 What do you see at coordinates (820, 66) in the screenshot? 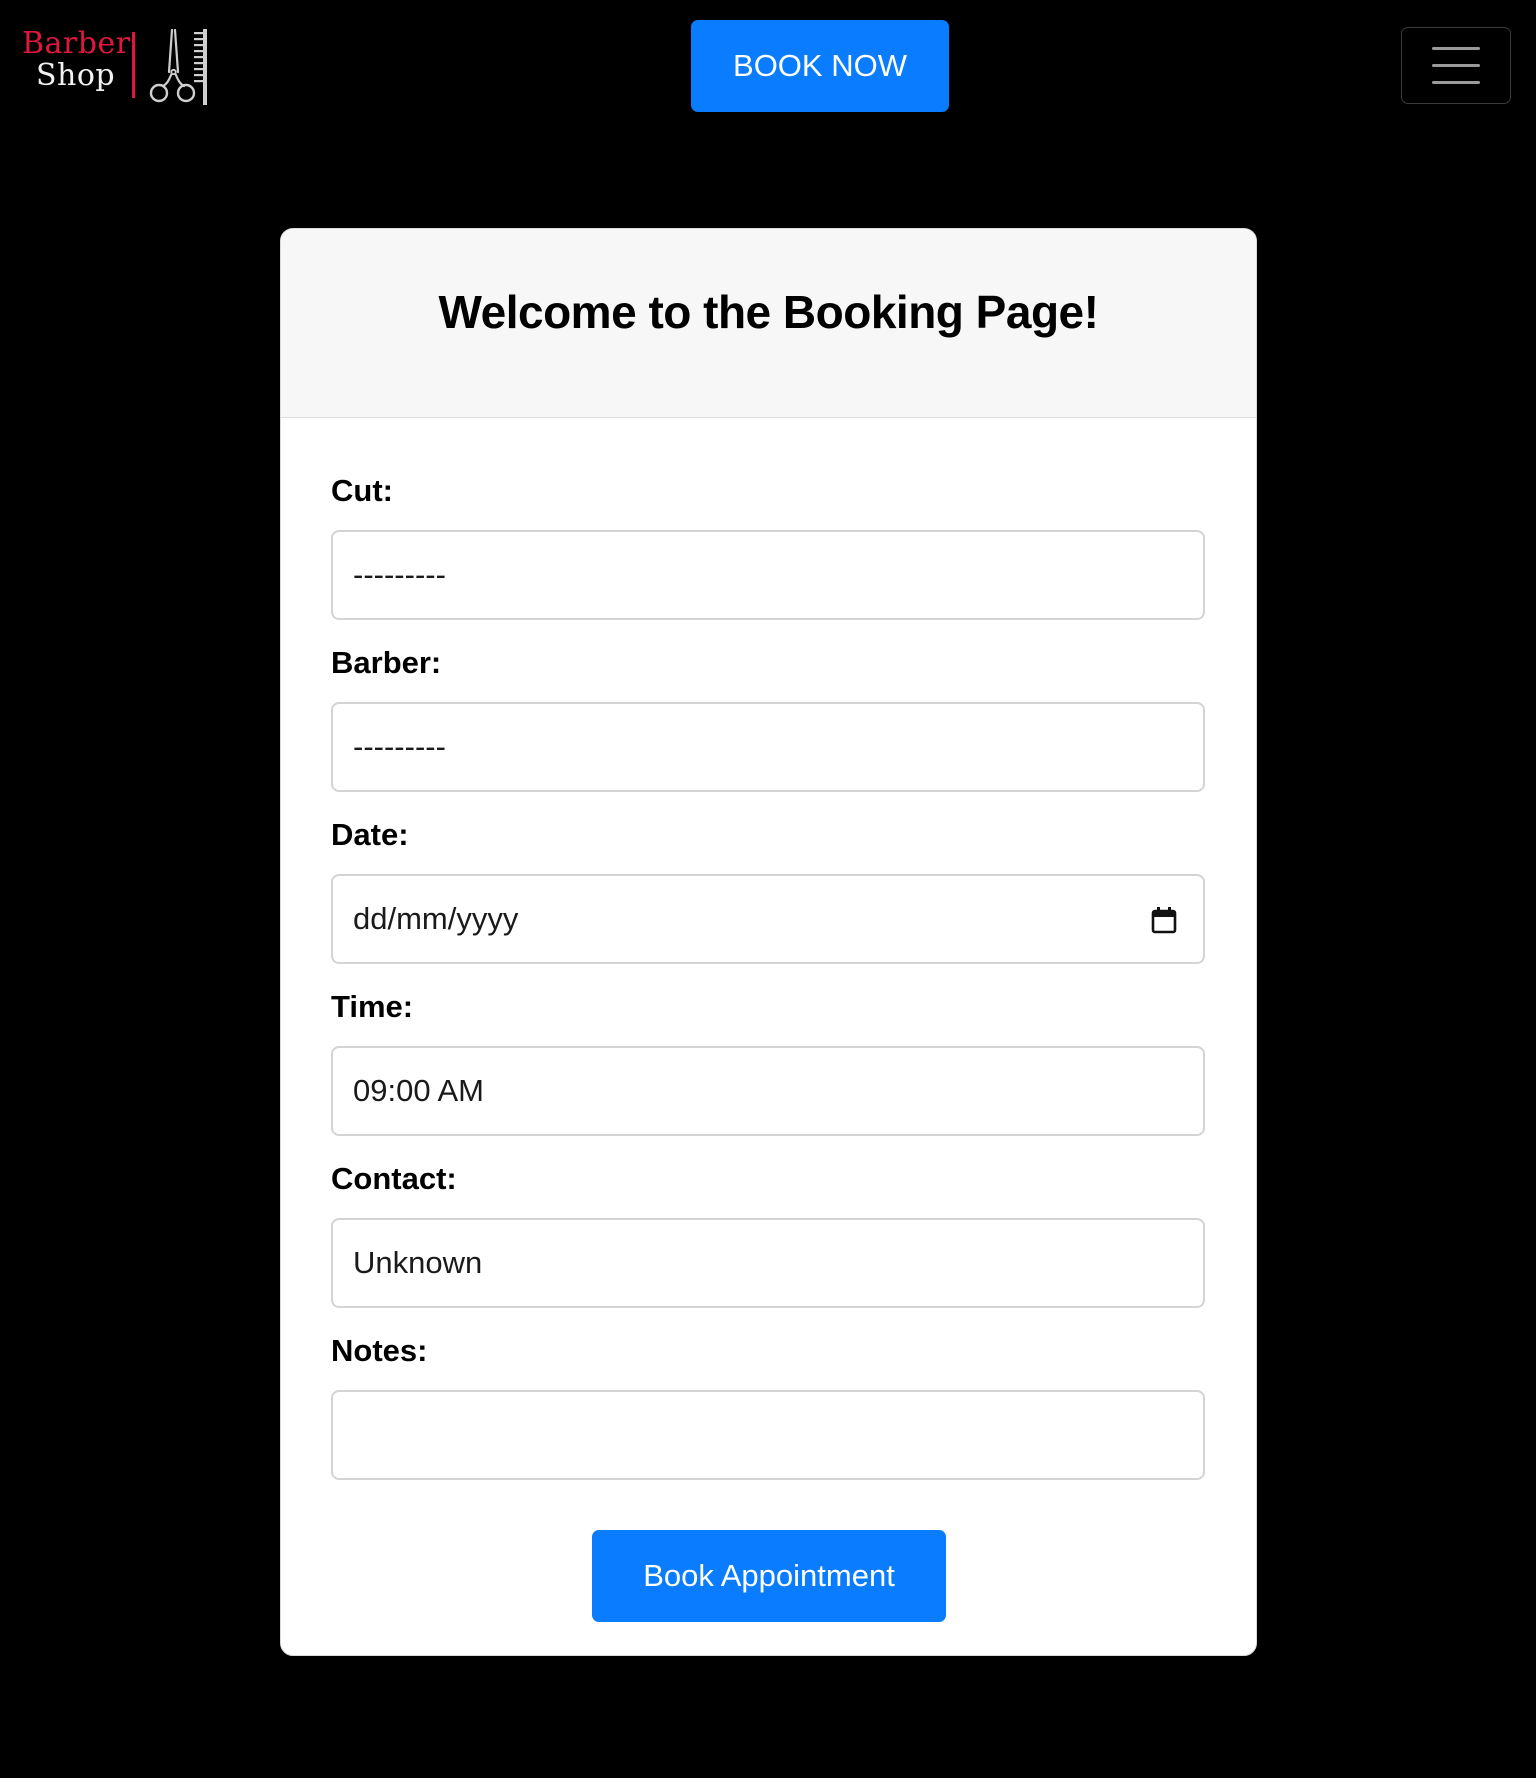
I see `book-now-button: BOOK NOW` at bounding box center [820, 66].